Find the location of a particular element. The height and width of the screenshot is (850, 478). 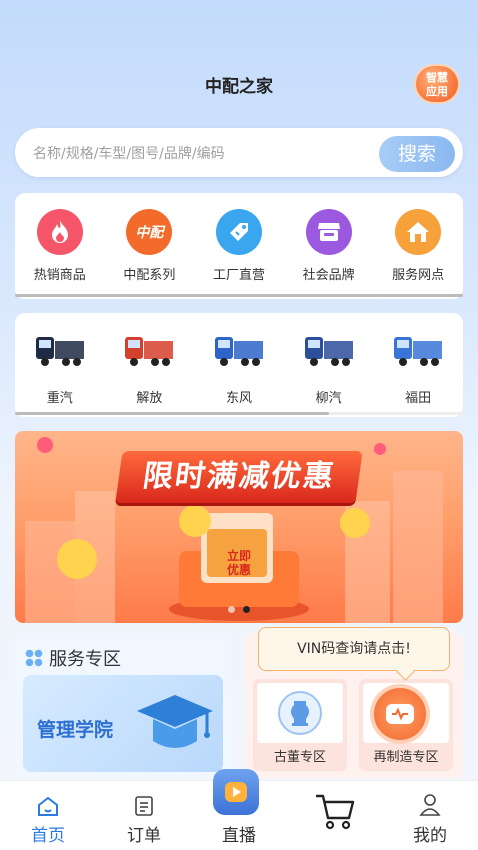

service-zone: 服务专区 管理学院 is located at coordinates (123, 705).